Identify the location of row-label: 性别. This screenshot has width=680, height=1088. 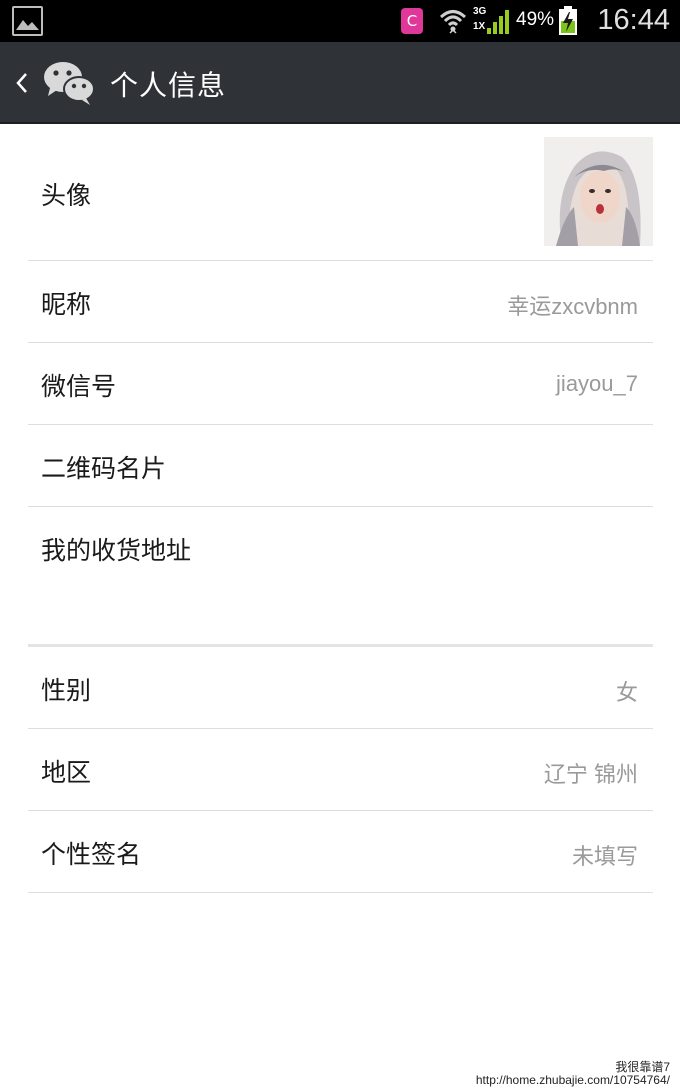
(66, 690).